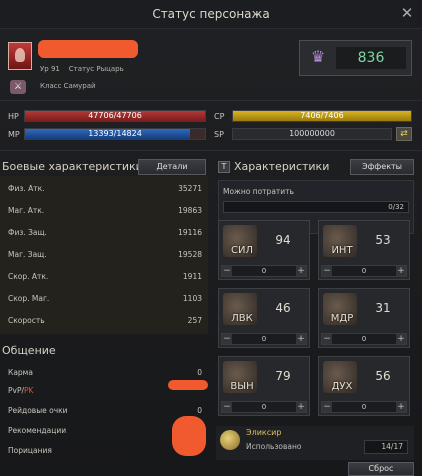  I want to click on stat-label: Физ. Атк., so click(26, 188).